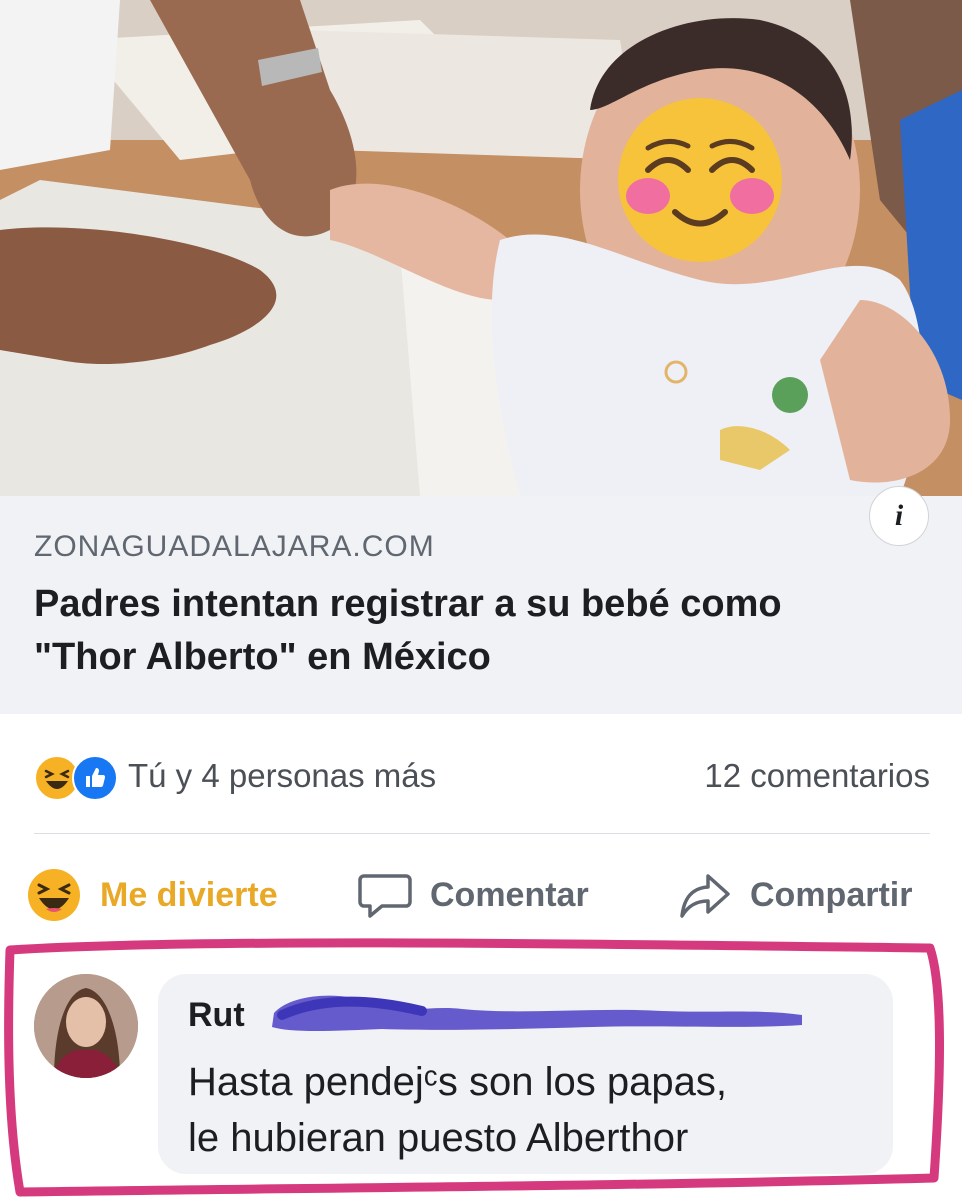 Image resolution: width=962 pixels, height=1200 pixels. What do you see at coordinates (899, 516) in the screenshot?
I see `info-icon: i` at bounding box center [899, 516].